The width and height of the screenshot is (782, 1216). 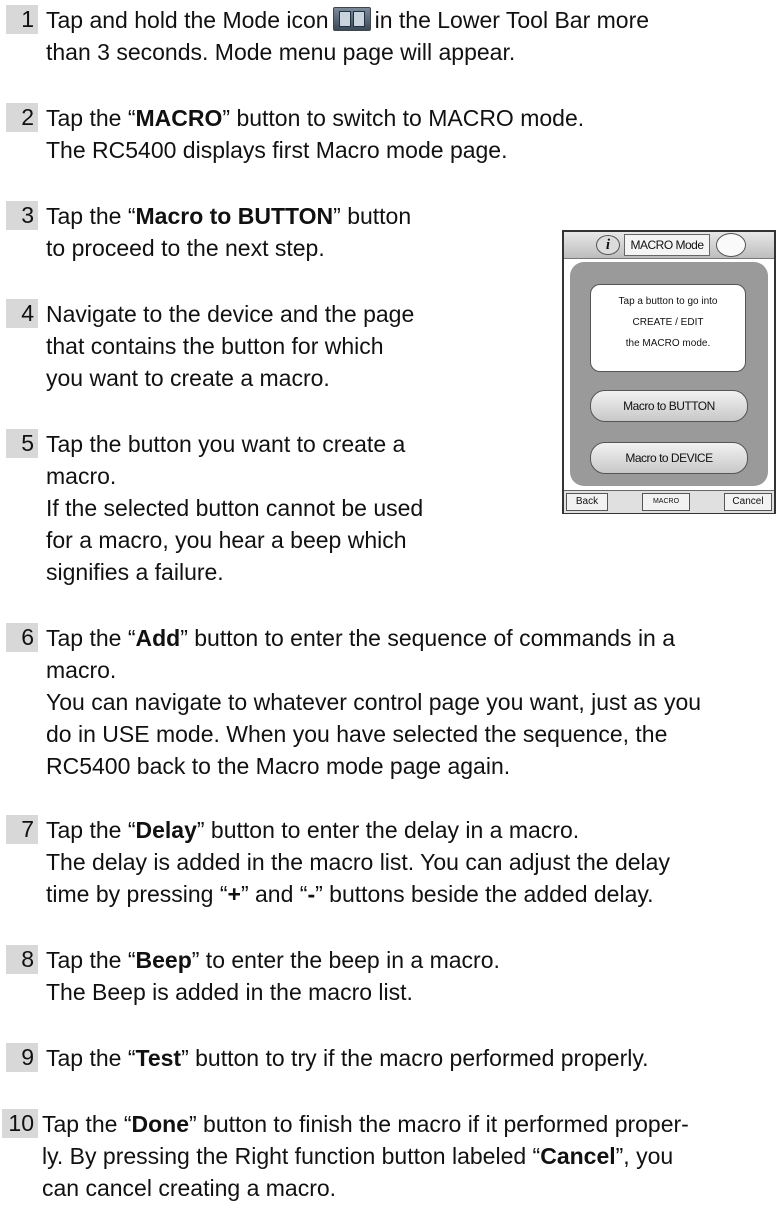 I want to click on step-text: ” to enter the beep in a macro., so click(x=345, y=960).